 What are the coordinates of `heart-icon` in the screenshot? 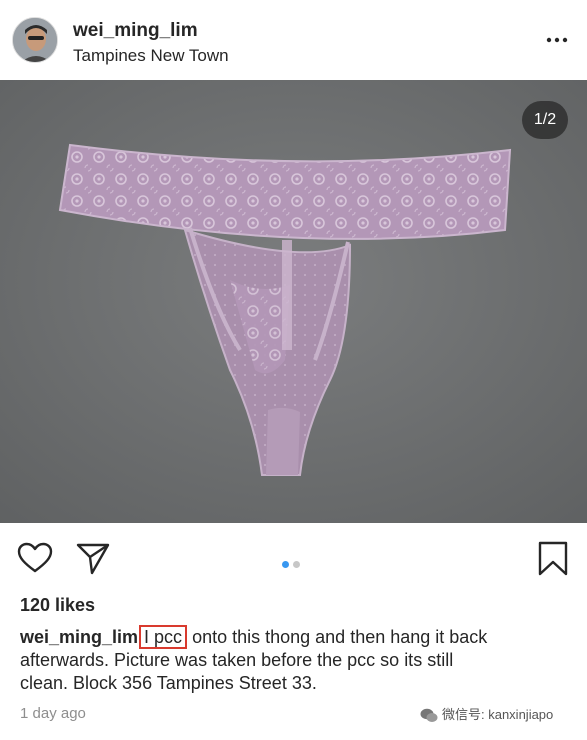 It's located at (35, 558).